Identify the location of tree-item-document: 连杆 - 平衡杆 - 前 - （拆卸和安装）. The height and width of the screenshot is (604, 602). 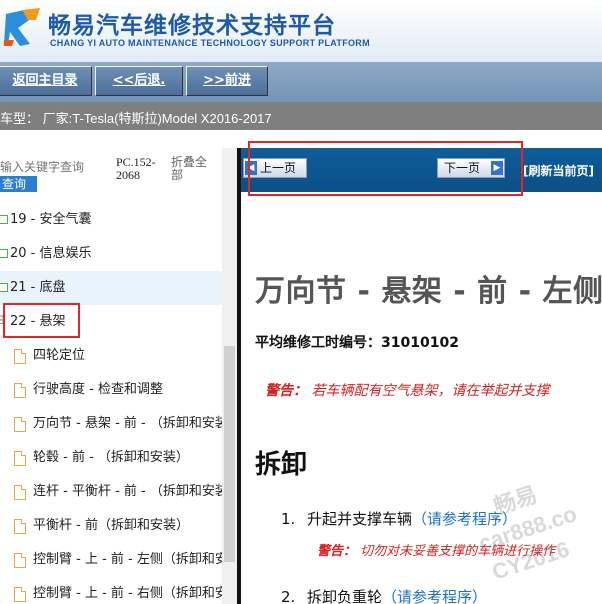
(111, 492).